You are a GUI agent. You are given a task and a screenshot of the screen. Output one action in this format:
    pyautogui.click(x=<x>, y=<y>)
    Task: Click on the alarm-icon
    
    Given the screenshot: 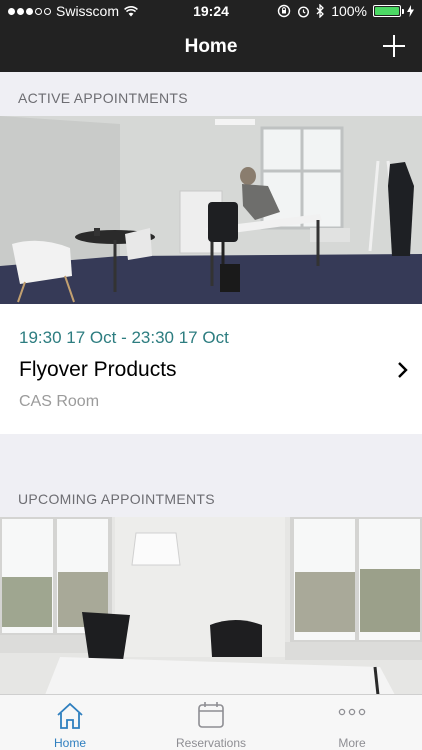 What is the action you would take?
    pyautogui.click(x=304, y=11)
    